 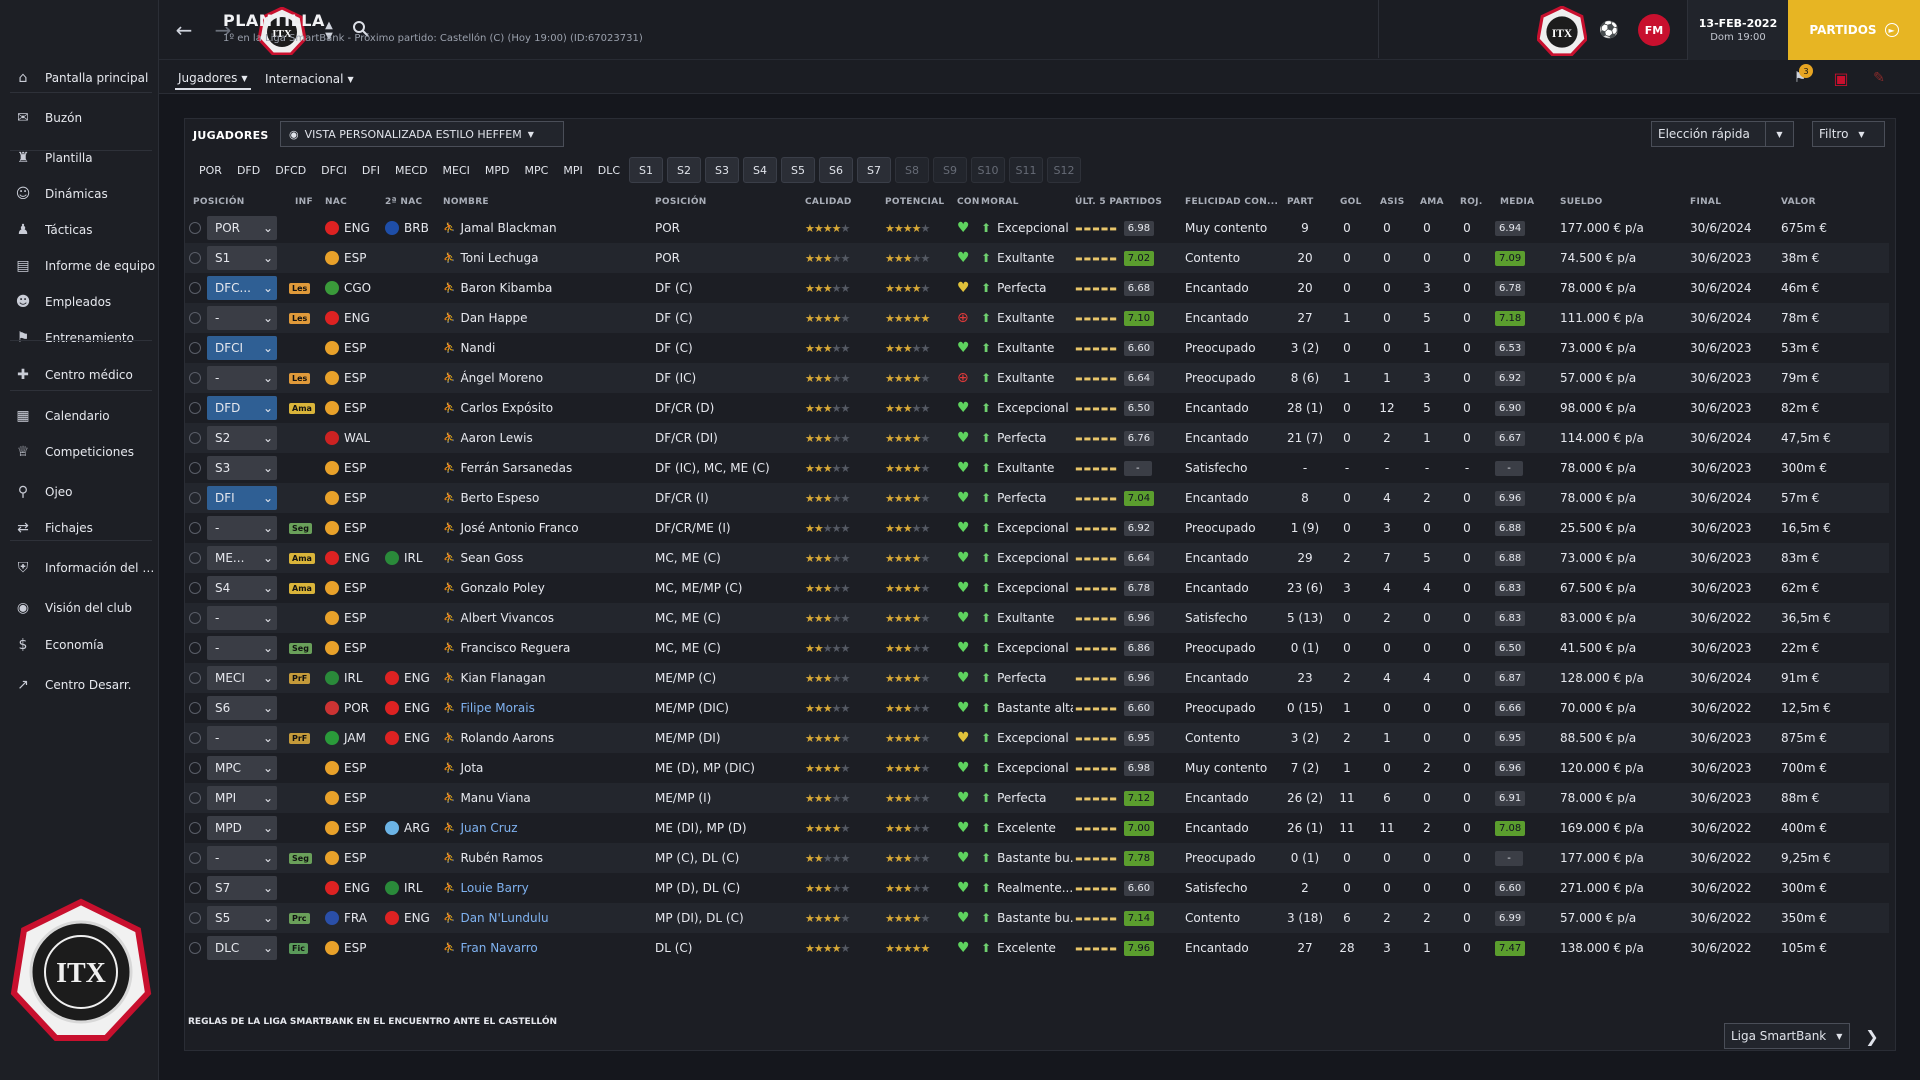 I want to click on player-name: ⛹ Jamal Blackman, so click(x=548, y=228).